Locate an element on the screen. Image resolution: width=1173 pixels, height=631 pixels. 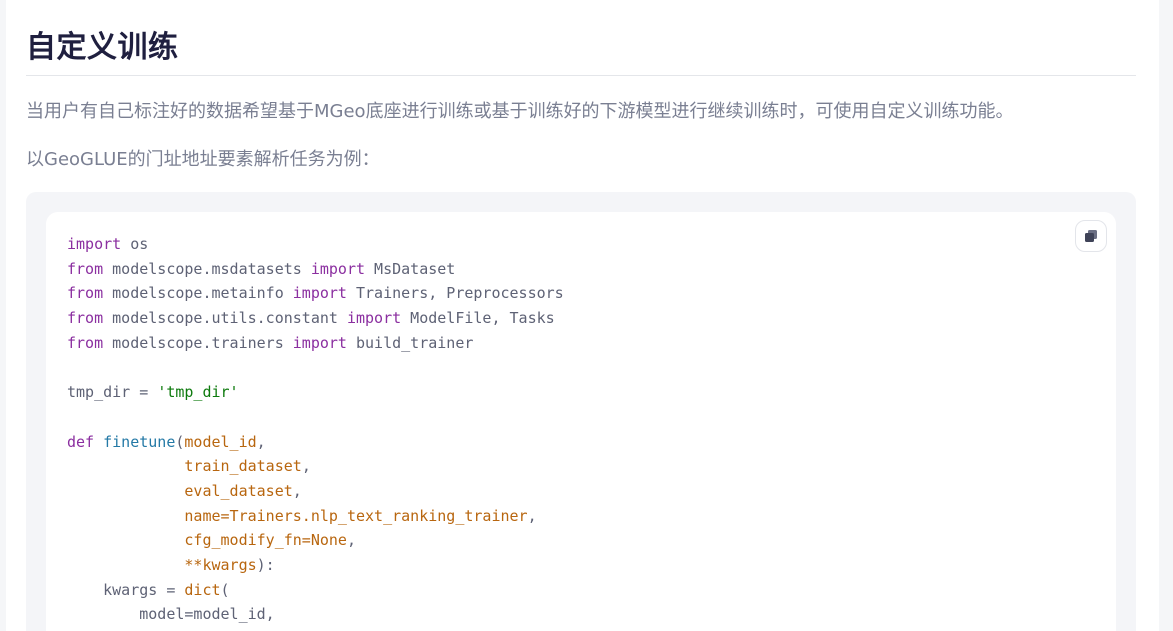
code-line: cfg_modify_fn=None, is located at coordinates (315, 540).